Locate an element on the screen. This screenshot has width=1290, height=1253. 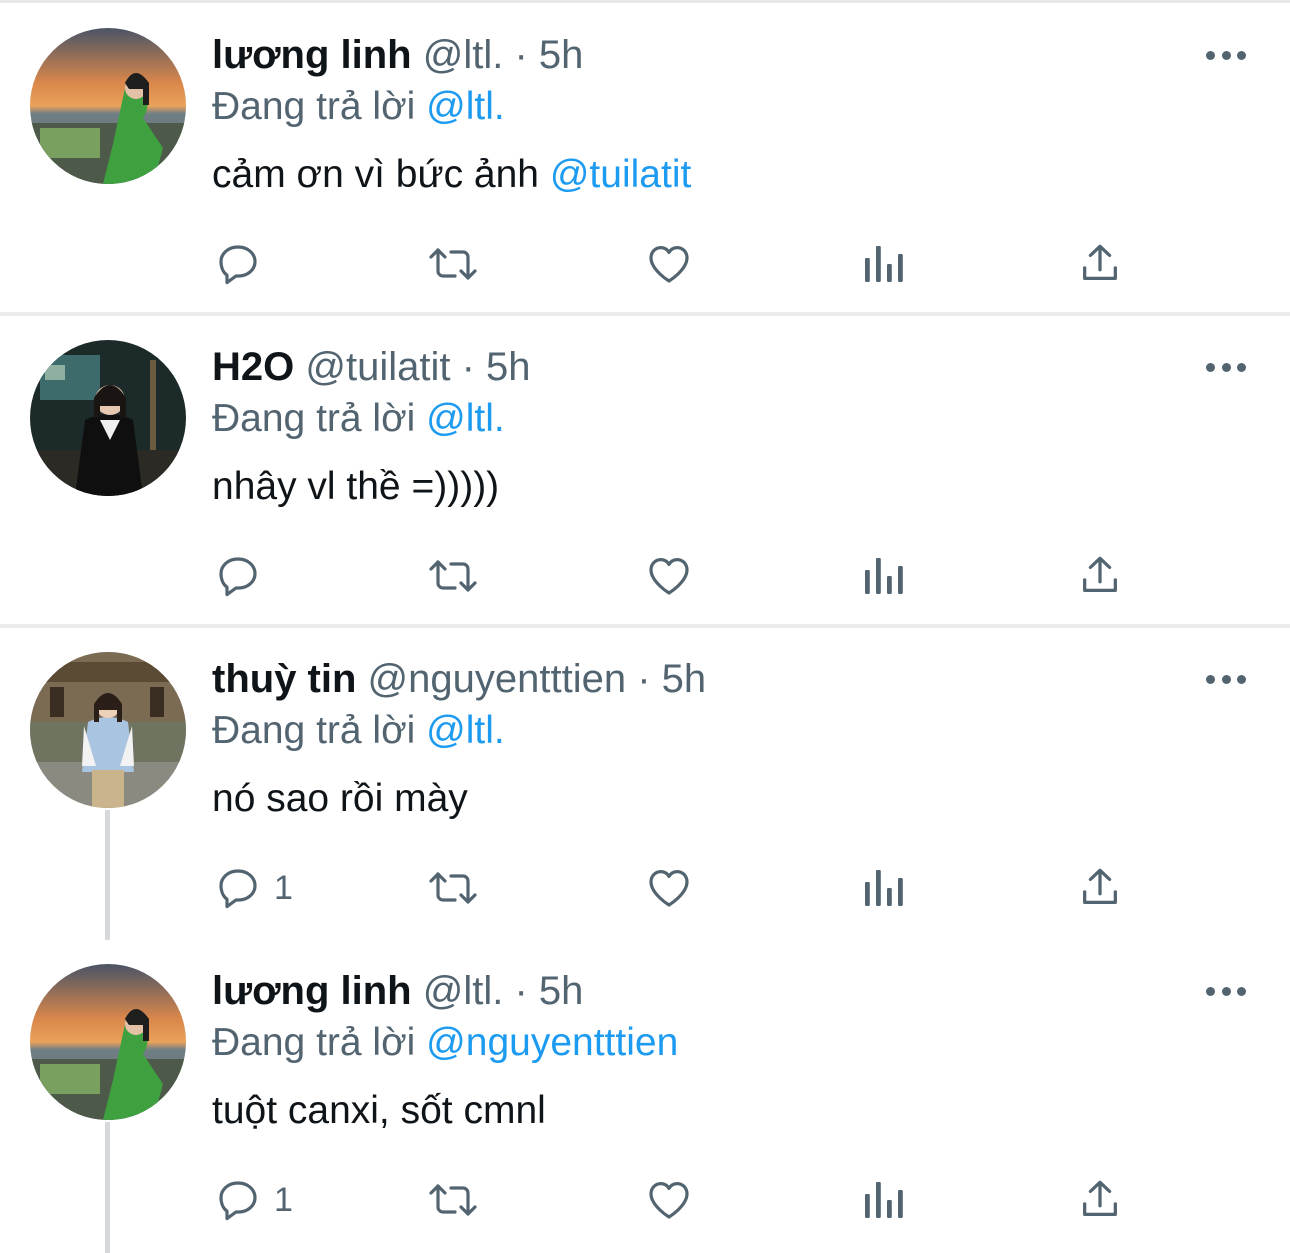
avatar-thuy-tin is located at coordinates (108, 730).